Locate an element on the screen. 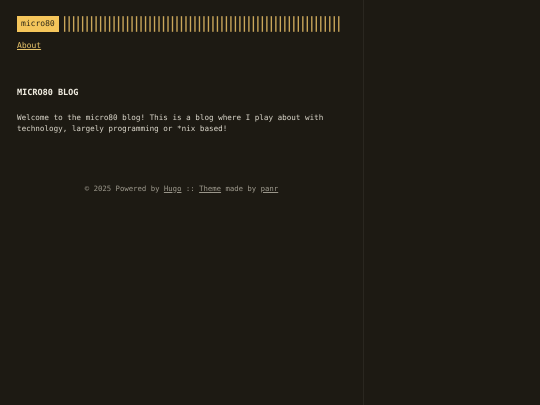 The height and width of the screenshot is (405, 540). post-title: MICRO80 BLOG is located at coordinates (48, 93).